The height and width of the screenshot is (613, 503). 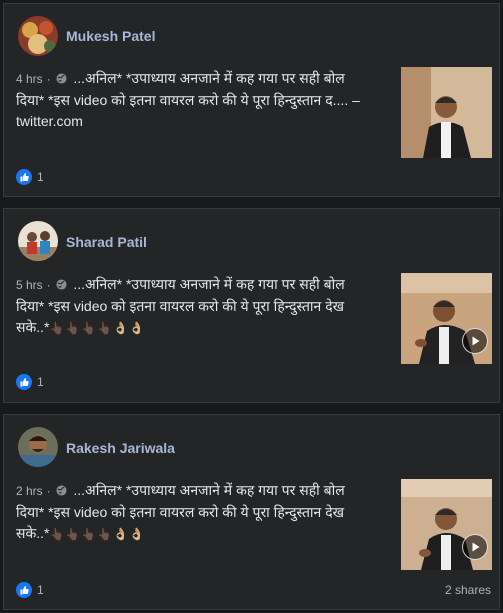 I want to click on post-time: 5 hrs, so click(x=29, y=285).